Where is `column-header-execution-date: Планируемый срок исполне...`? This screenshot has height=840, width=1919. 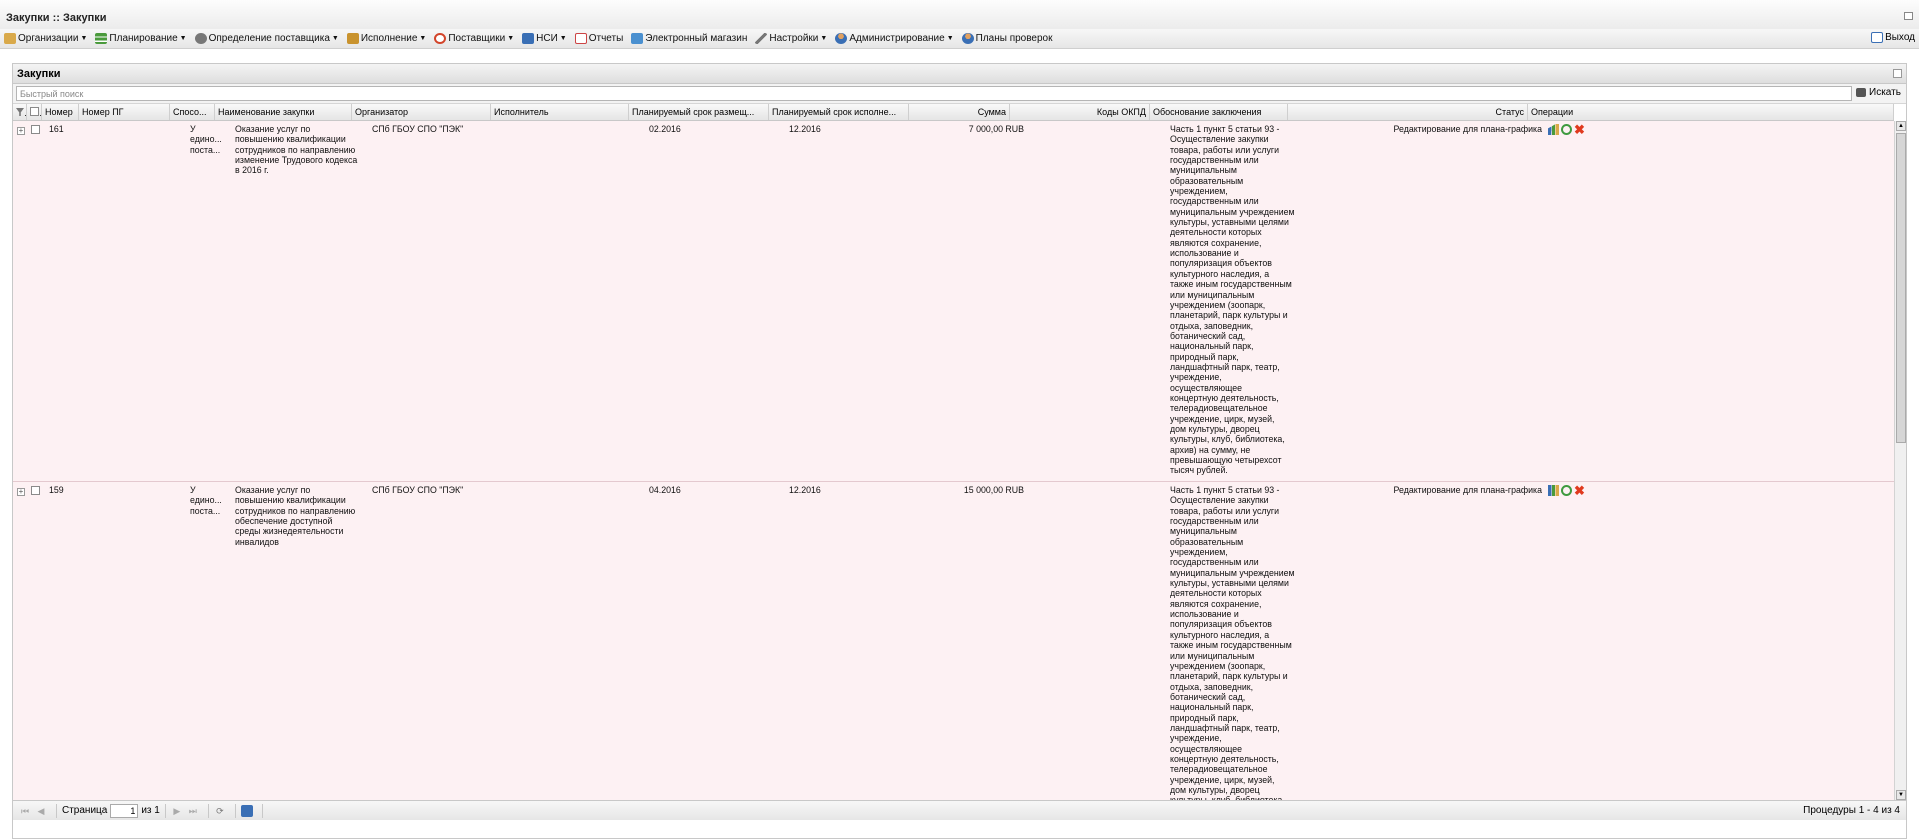
column-header-execution-date: Планируемый срок исполне... is located at coordinates (839, 112).